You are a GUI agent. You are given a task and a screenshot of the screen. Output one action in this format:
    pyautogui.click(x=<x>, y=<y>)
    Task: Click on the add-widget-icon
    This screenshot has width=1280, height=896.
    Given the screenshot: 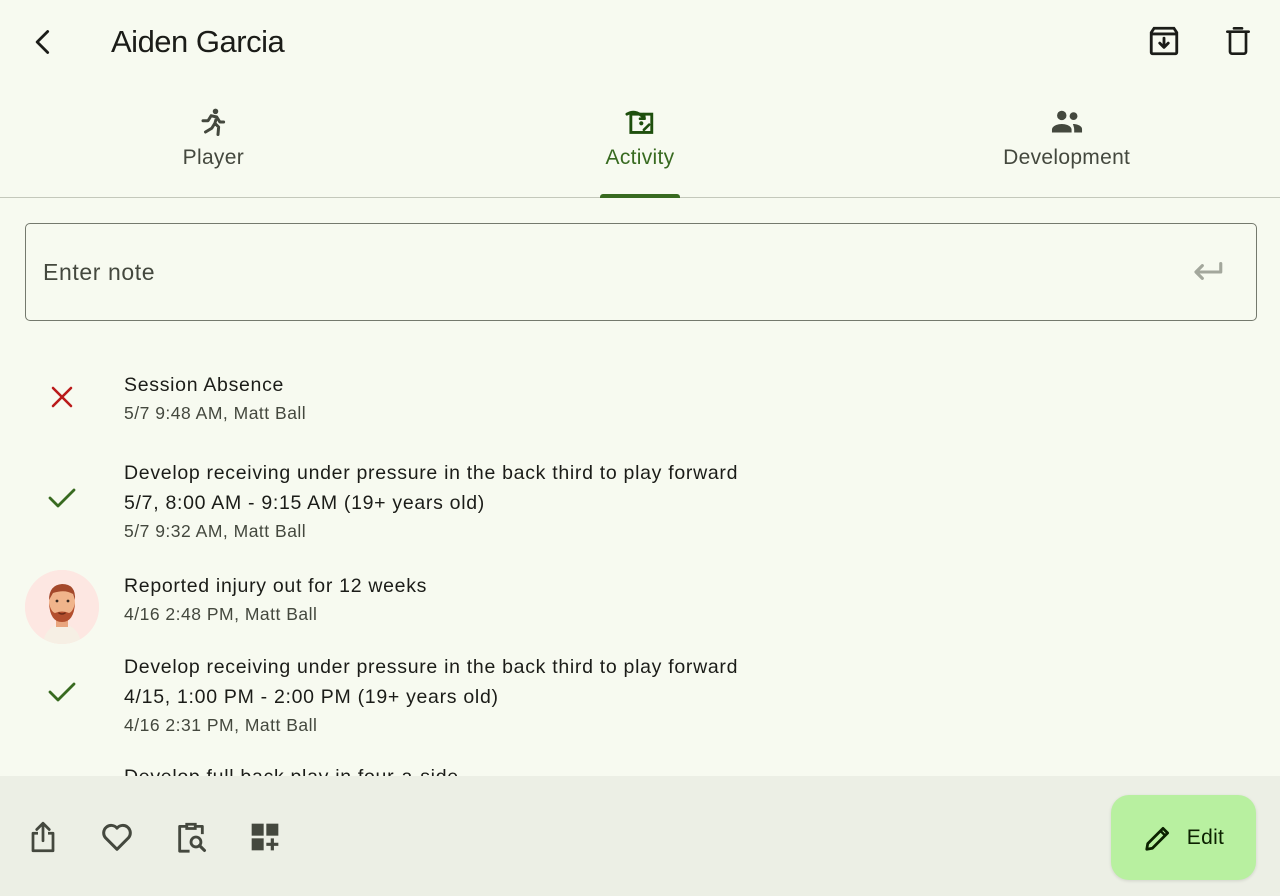 What is the action you would take?
    pyautogui.click(x=265, y=837)
    